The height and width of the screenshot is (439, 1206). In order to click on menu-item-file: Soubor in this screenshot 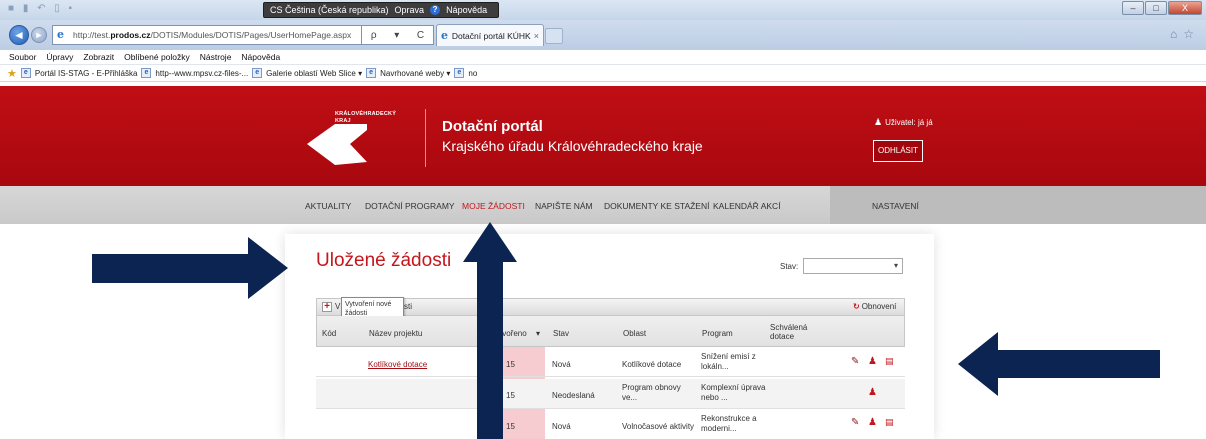, I will do `click(22, 57)`.